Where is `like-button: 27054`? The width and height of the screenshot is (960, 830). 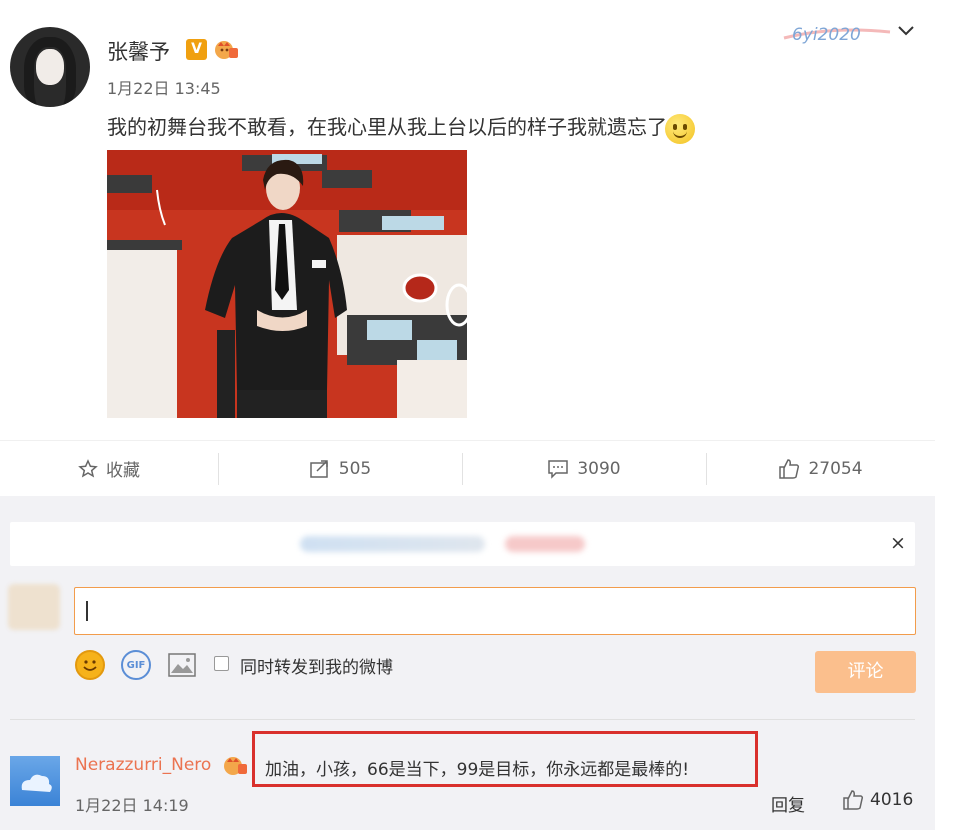
like-button: 27054 is located at coordinates (820, 468).